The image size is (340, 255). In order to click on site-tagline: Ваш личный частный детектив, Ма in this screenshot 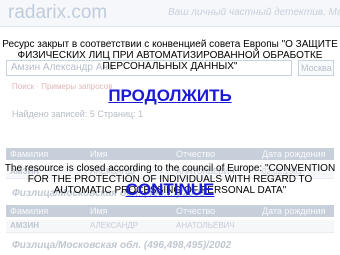, I will do `click(254, 12)`.